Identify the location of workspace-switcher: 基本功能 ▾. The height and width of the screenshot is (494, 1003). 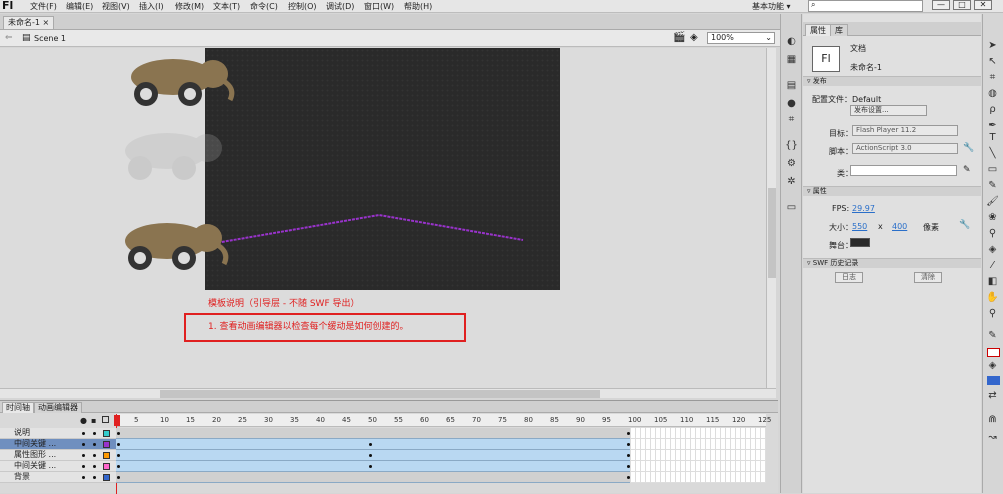
(771, 6).